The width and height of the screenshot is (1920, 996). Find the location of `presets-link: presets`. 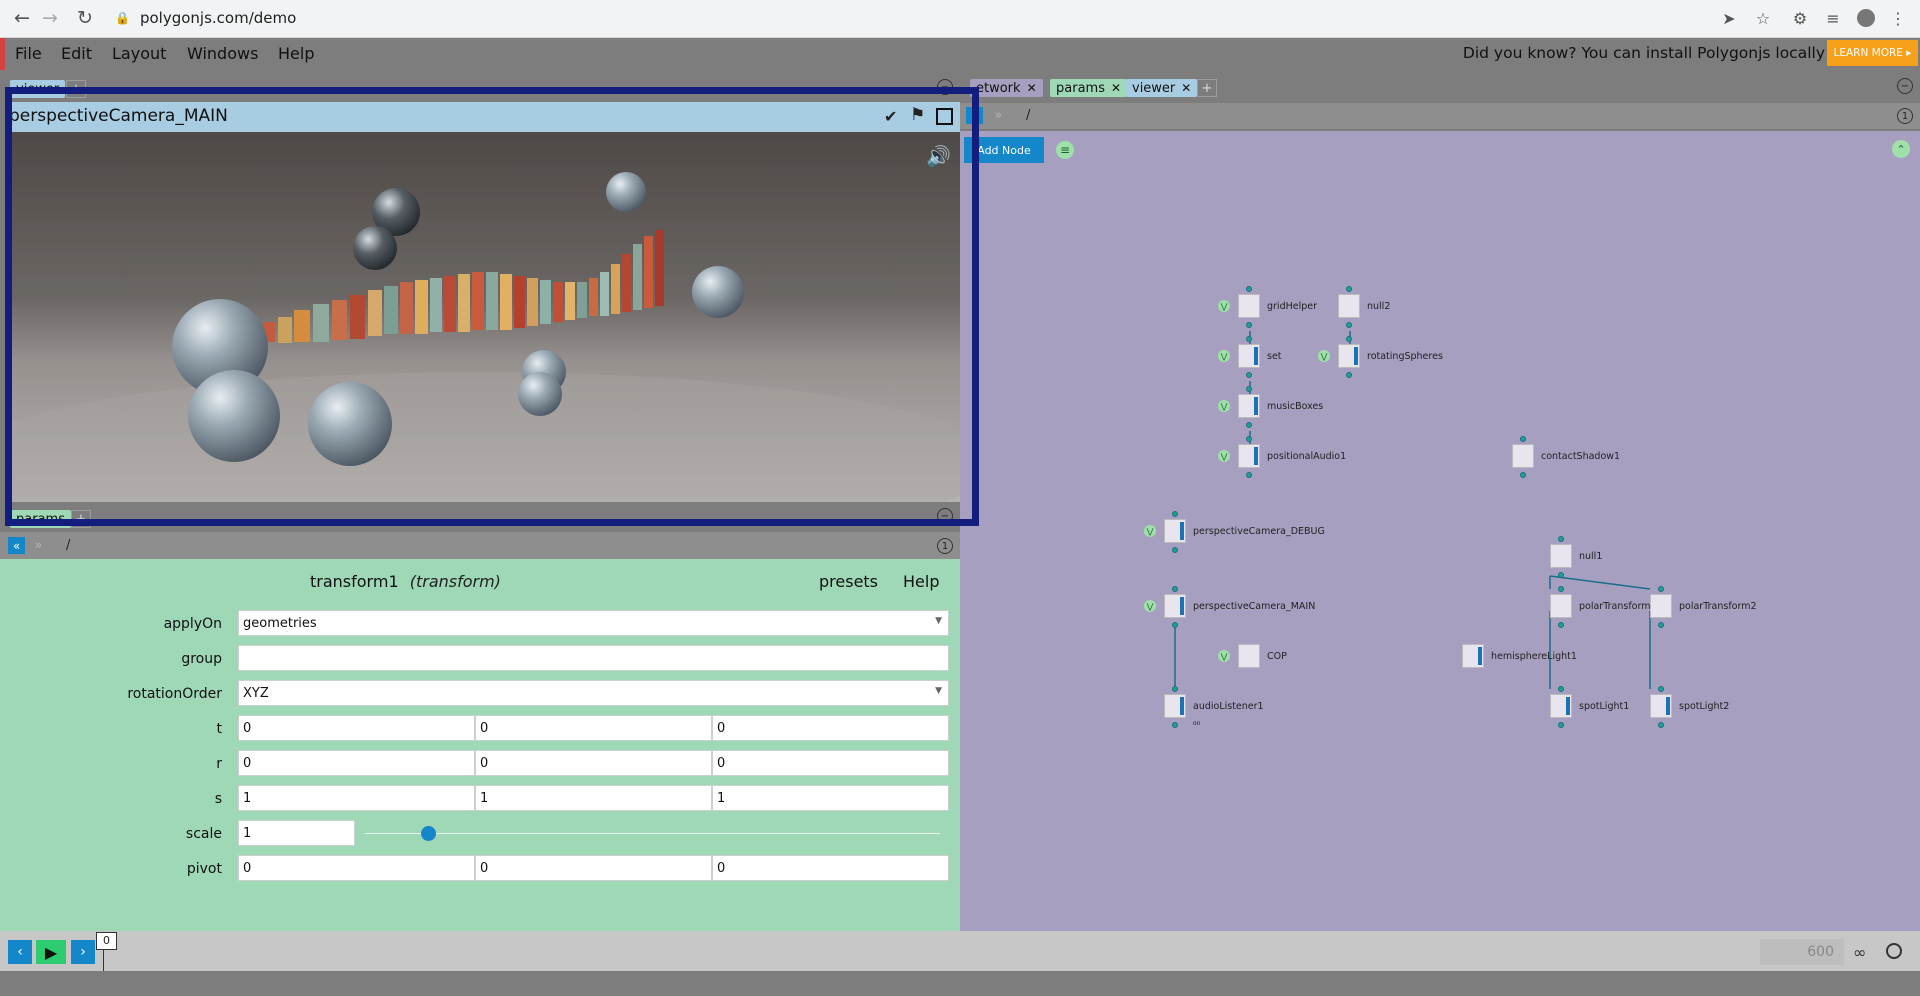

presets-link: presets is located at coordinates (848, 581).